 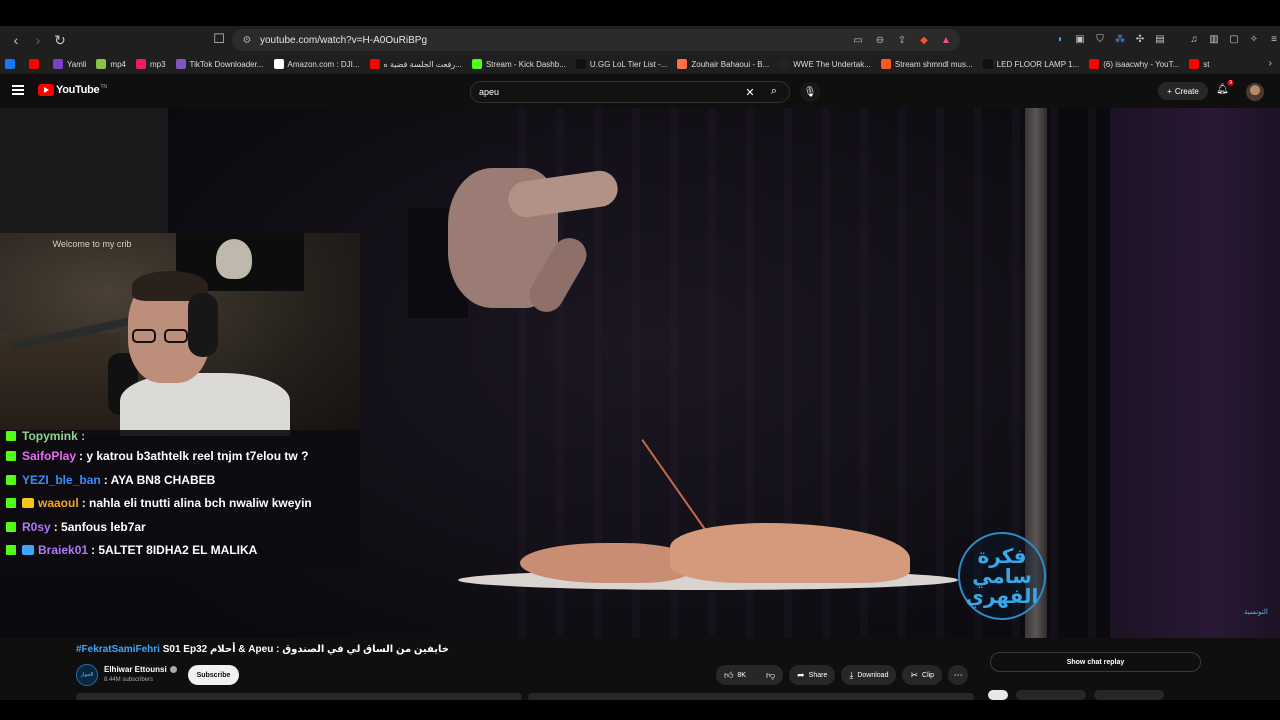 What do you see at coordinates (924, 40) in the screenshot?
I see `brave-shield-icon: ◆` at bounding box center [924, 40].